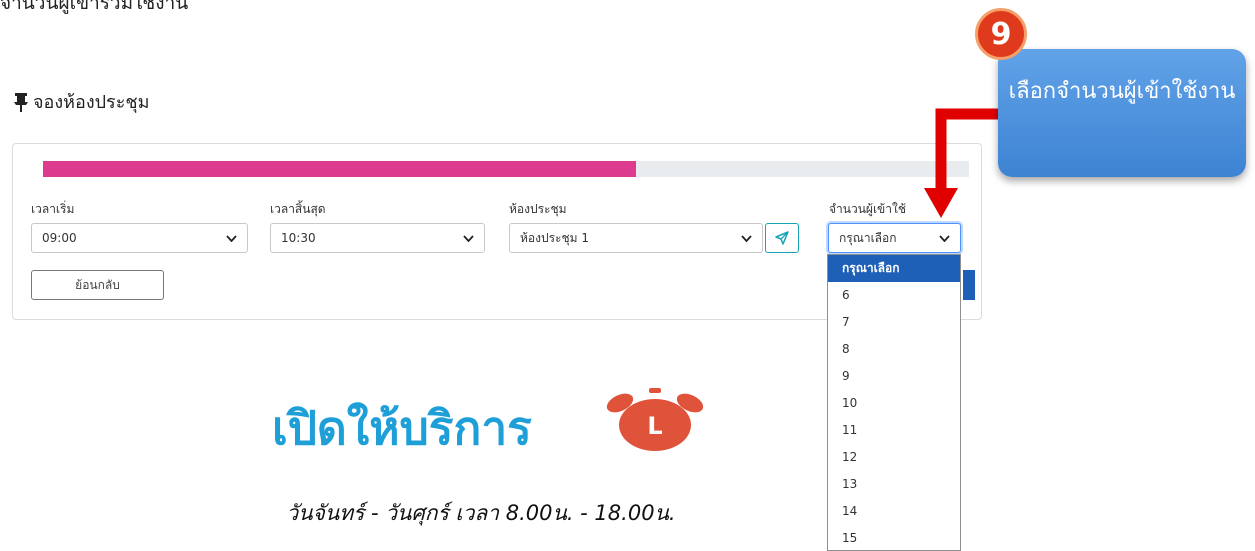 This screenshot has height=551, width=1255. Describe the element at coordinates (894, 484) in the screenshot. I see `dropdown-option: 13` at that location.